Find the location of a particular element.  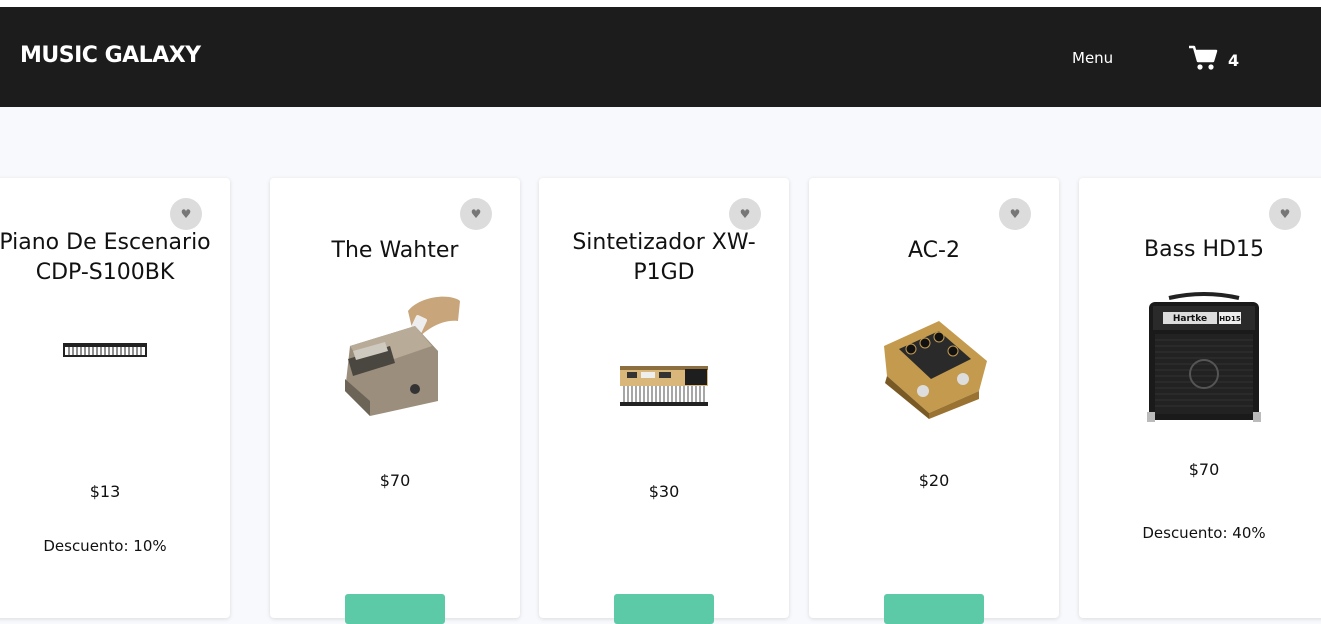

svg-text: Hartke is located at coordinates (1190, 319).